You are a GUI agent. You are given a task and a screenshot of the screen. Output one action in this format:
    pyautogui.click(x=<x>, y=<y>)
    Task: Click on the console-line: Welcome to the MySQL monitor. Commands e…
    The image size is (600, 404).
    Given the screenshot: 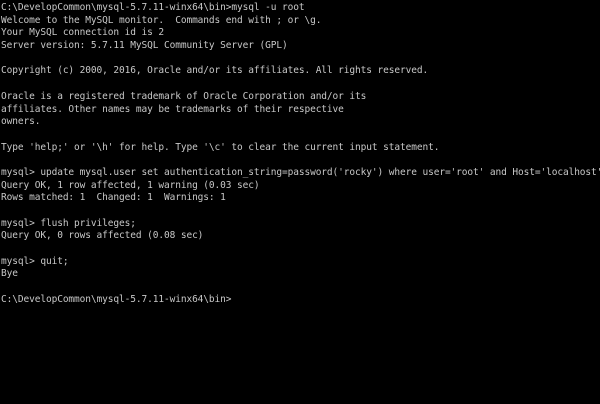 What is the action you would take?
    pyautogui.click(x=161, y=20)
    